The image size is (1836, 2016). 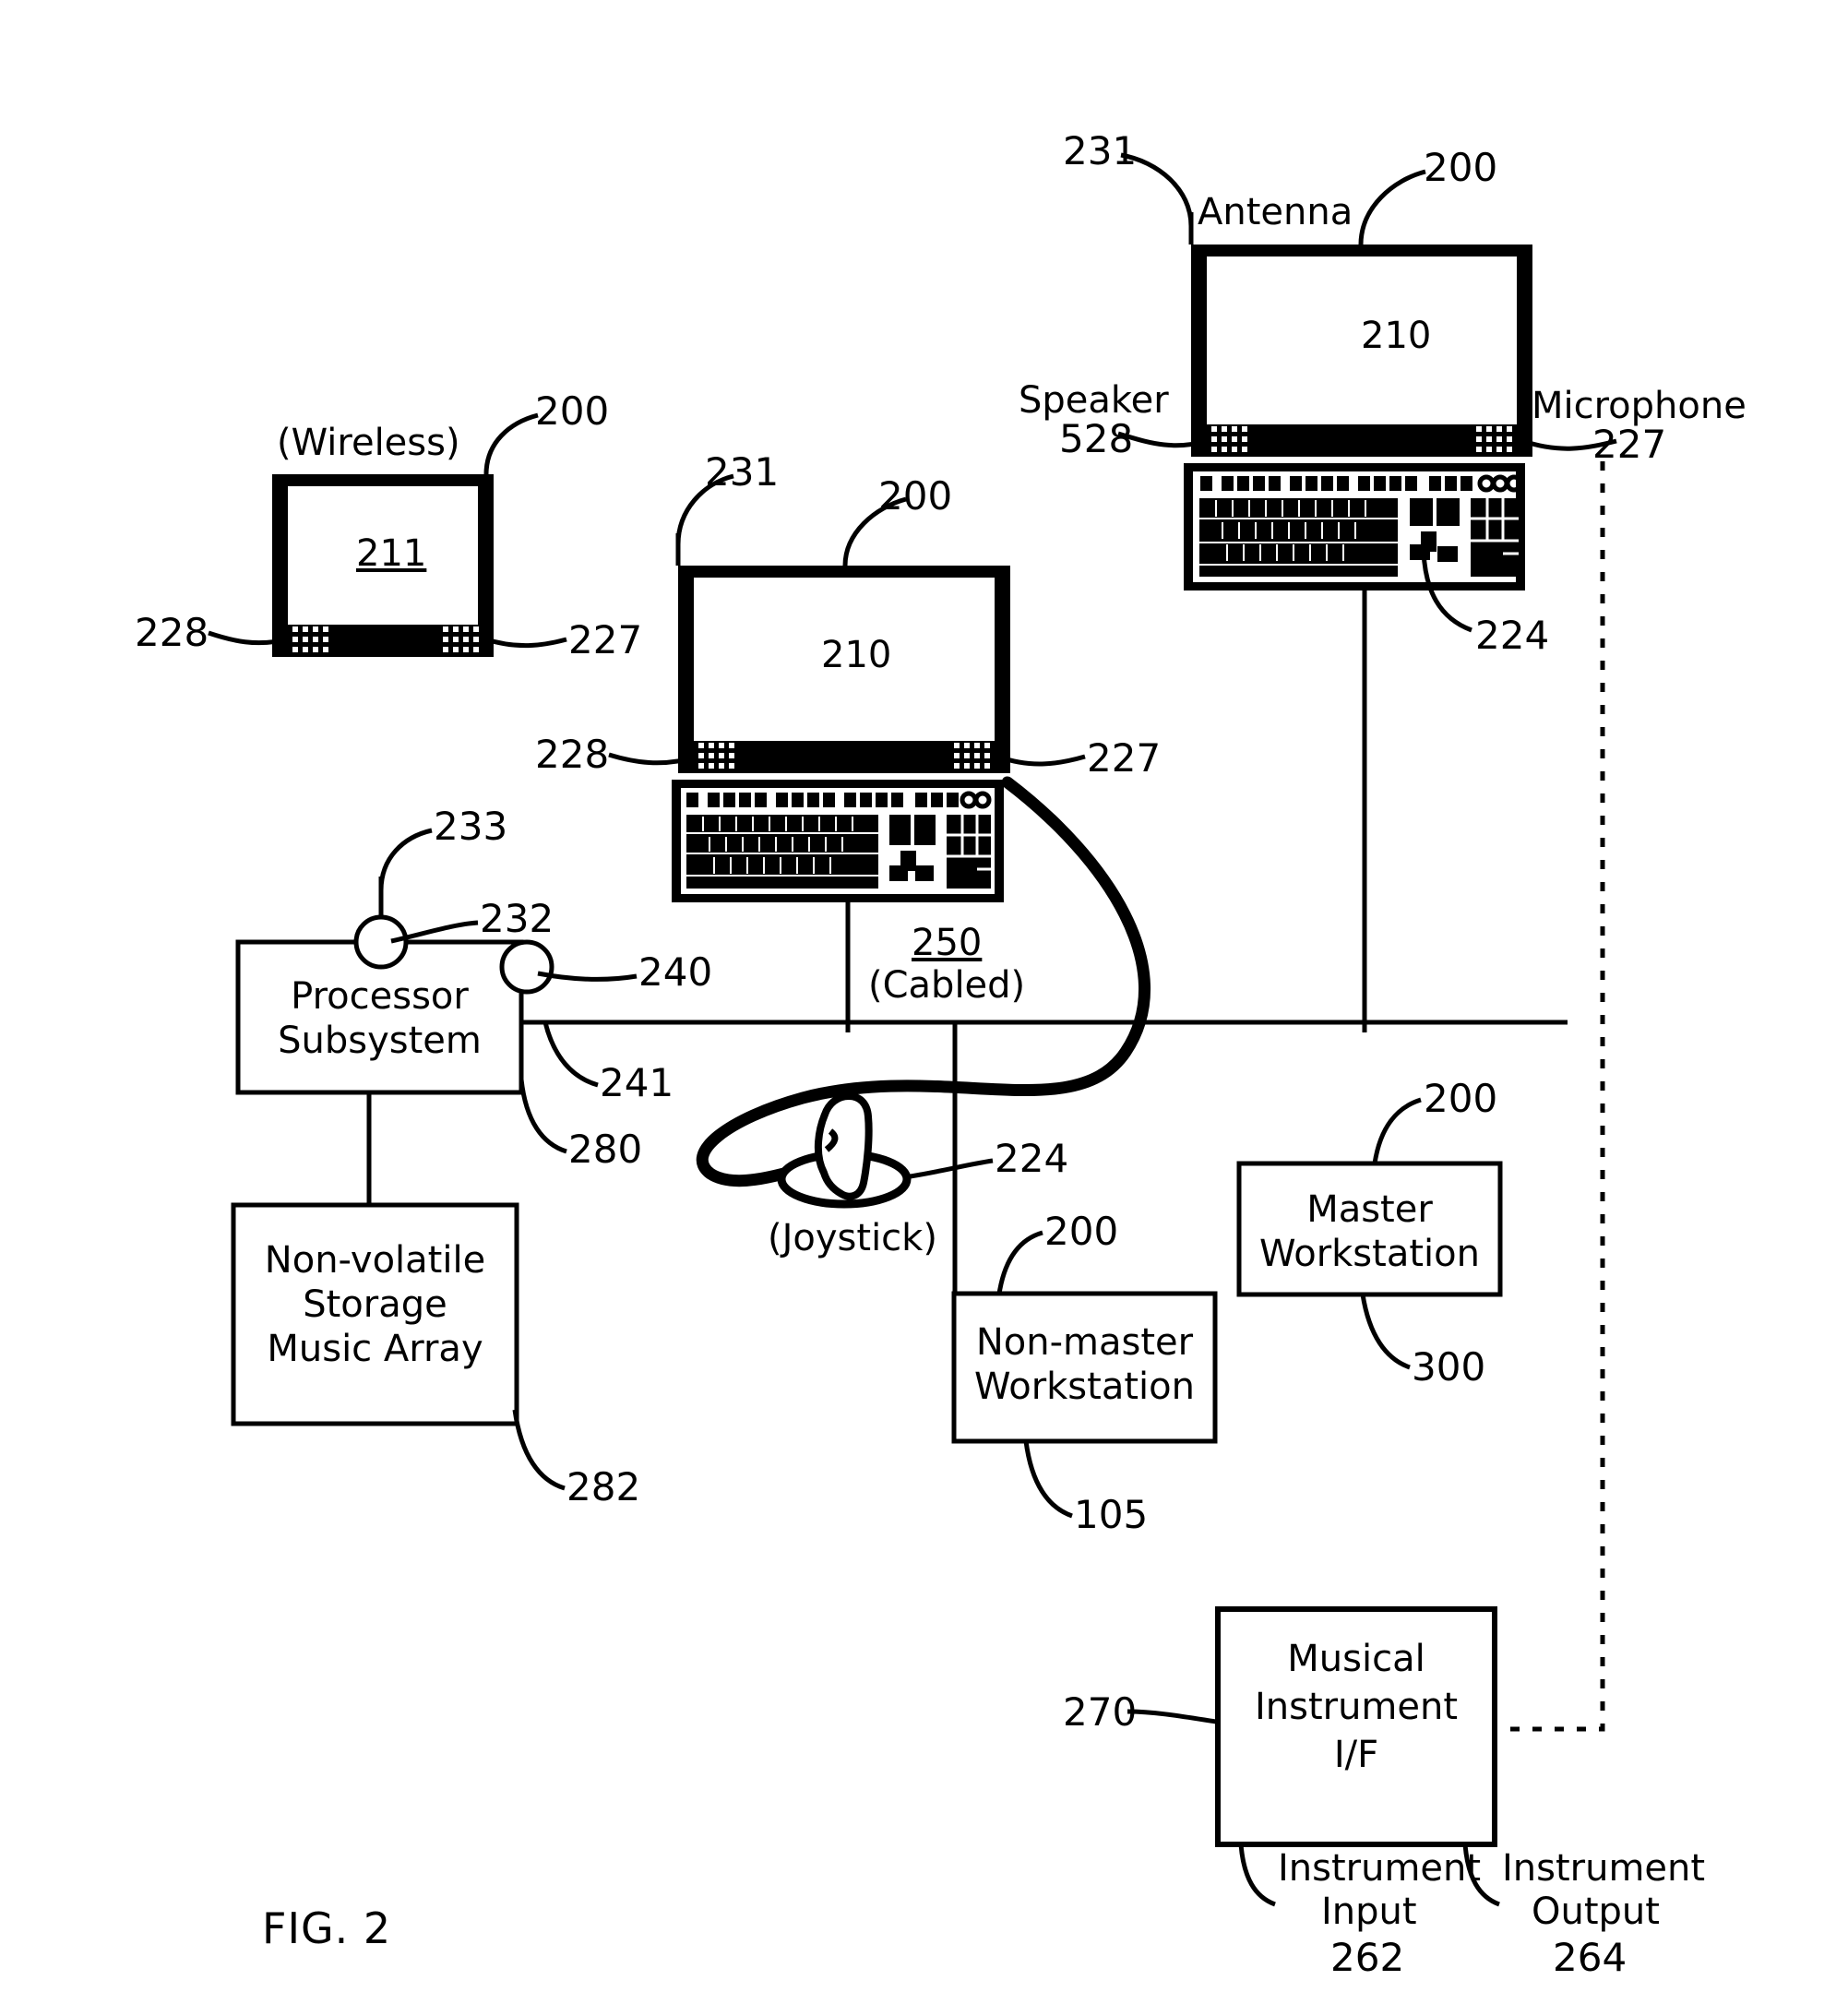 I want to click on leader-200-wireless, so click(x=511, y=444).